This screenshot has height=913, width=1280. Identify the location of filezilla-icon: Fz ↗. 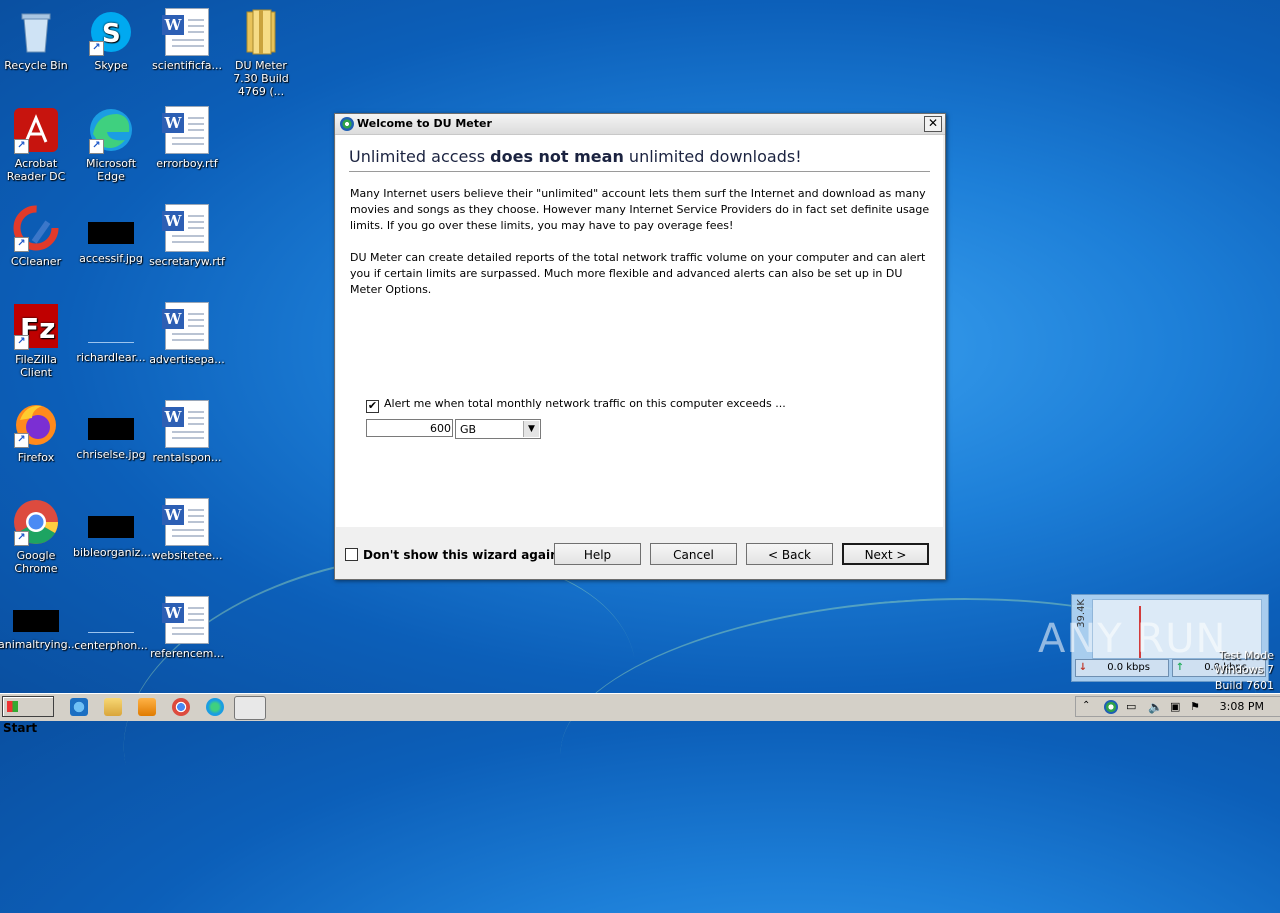
(36, 326).